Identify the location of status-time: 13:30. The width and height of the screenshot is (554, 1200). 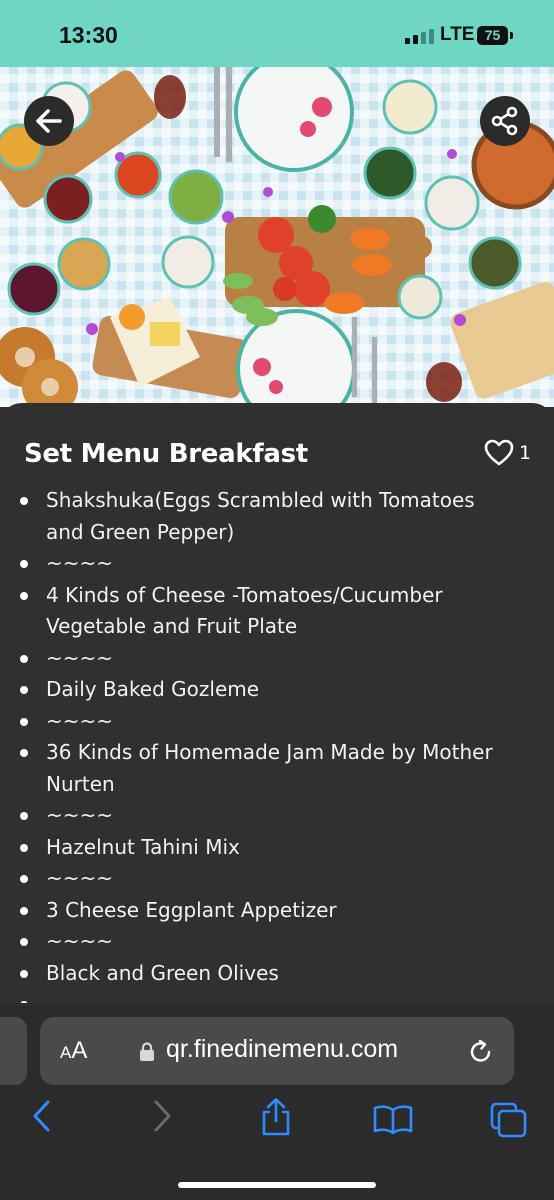
(88, 35).